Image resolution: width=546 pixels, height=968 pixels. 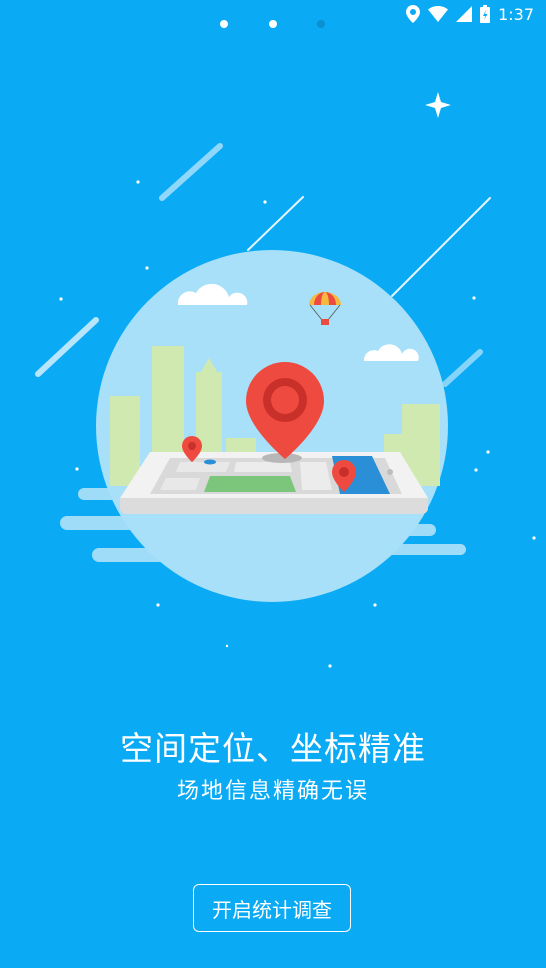 I want to click on phone-map, so click(x=274, y=483).